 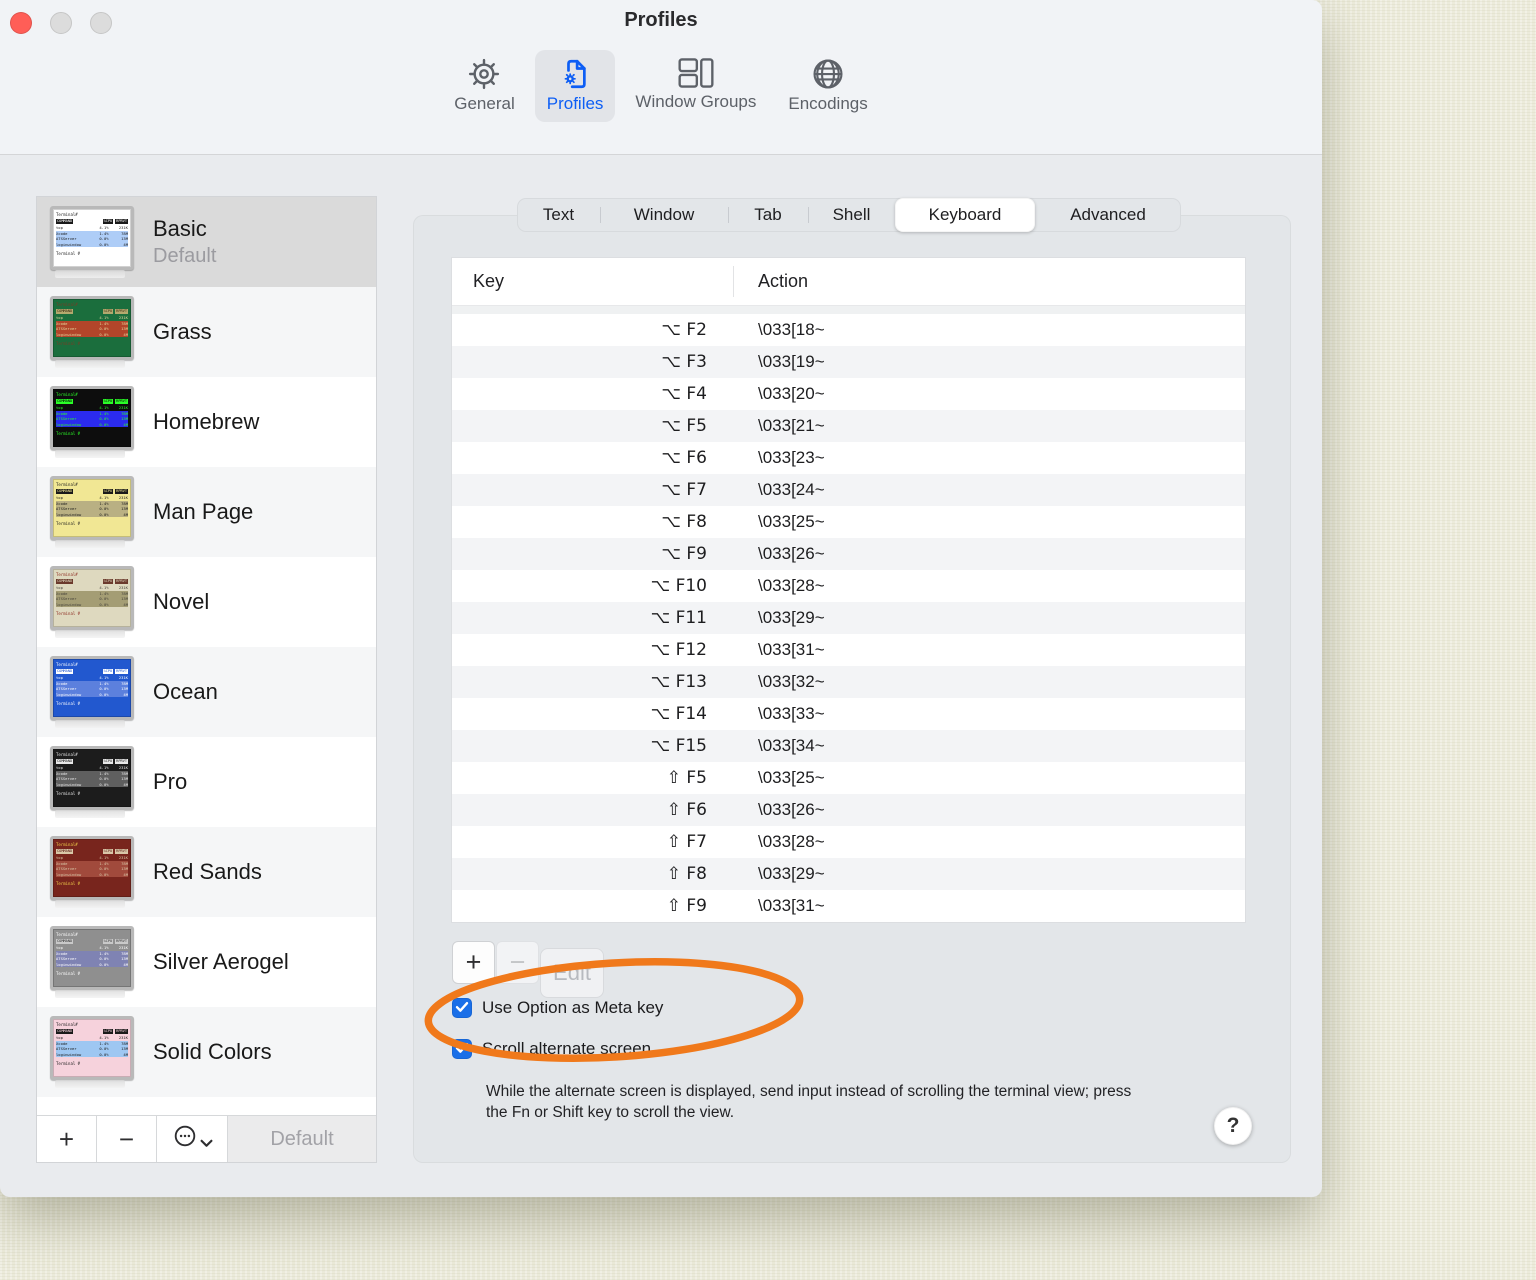 I want to click on key-mapping-row: ⌥ F8 \033[25~, so click(x=848, y=522).